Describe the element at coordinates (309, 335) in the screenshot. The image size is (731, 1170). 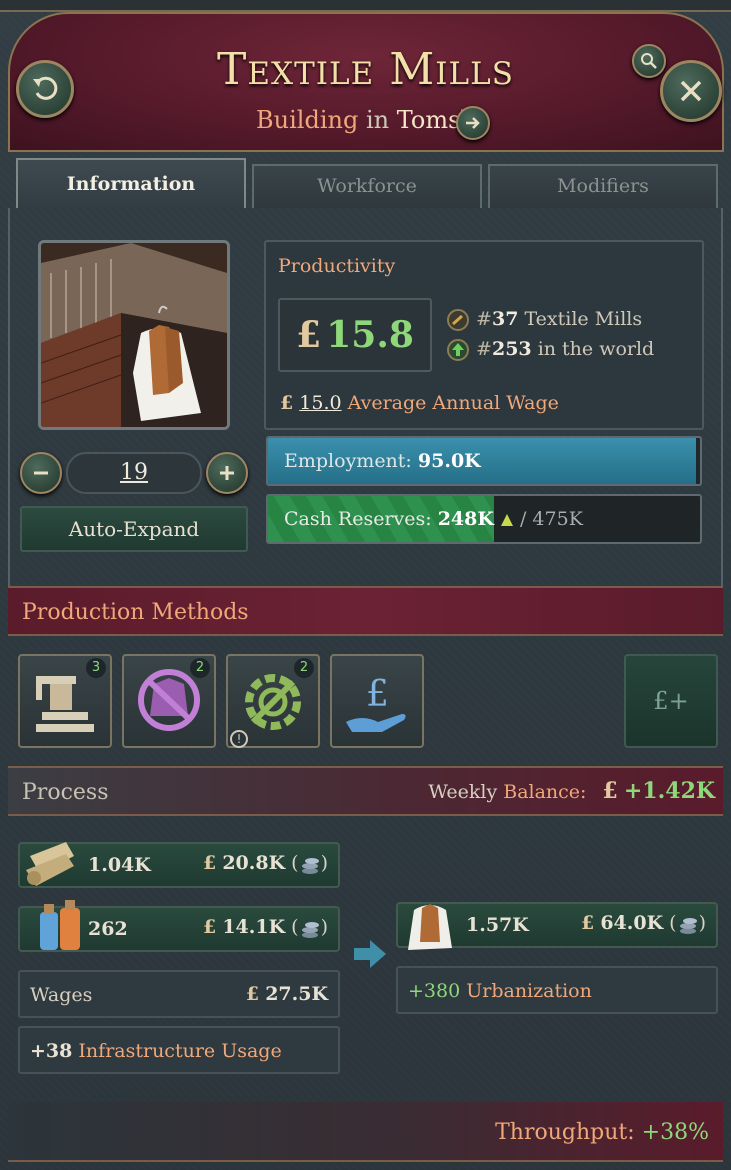
I see `currency-icon: £` at that location.